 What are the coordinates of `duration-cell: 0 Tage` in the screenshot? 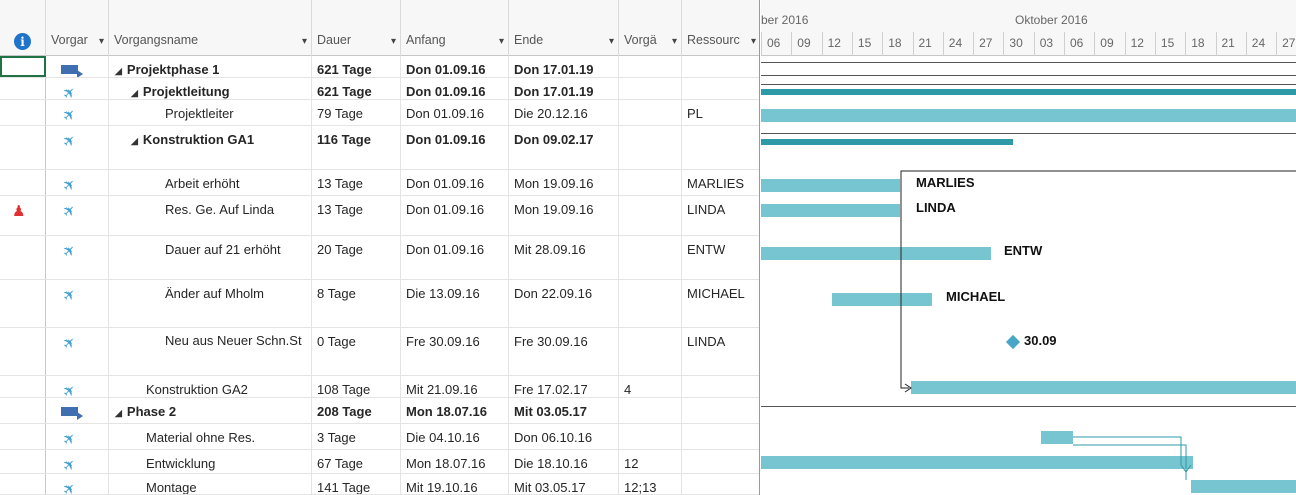 It's located at (356, 351).